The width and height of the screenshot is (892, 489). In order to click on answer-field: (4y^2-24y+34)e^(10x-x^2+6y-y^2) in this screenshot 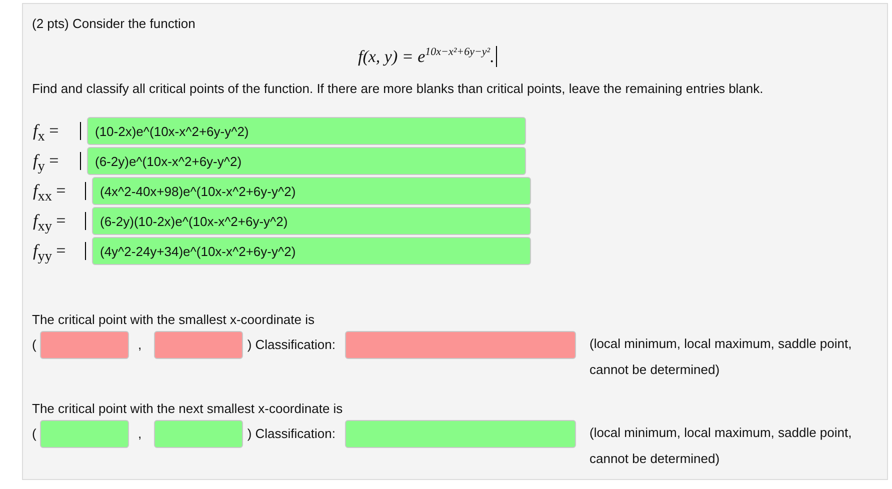, I will do `click(311, 251)`.